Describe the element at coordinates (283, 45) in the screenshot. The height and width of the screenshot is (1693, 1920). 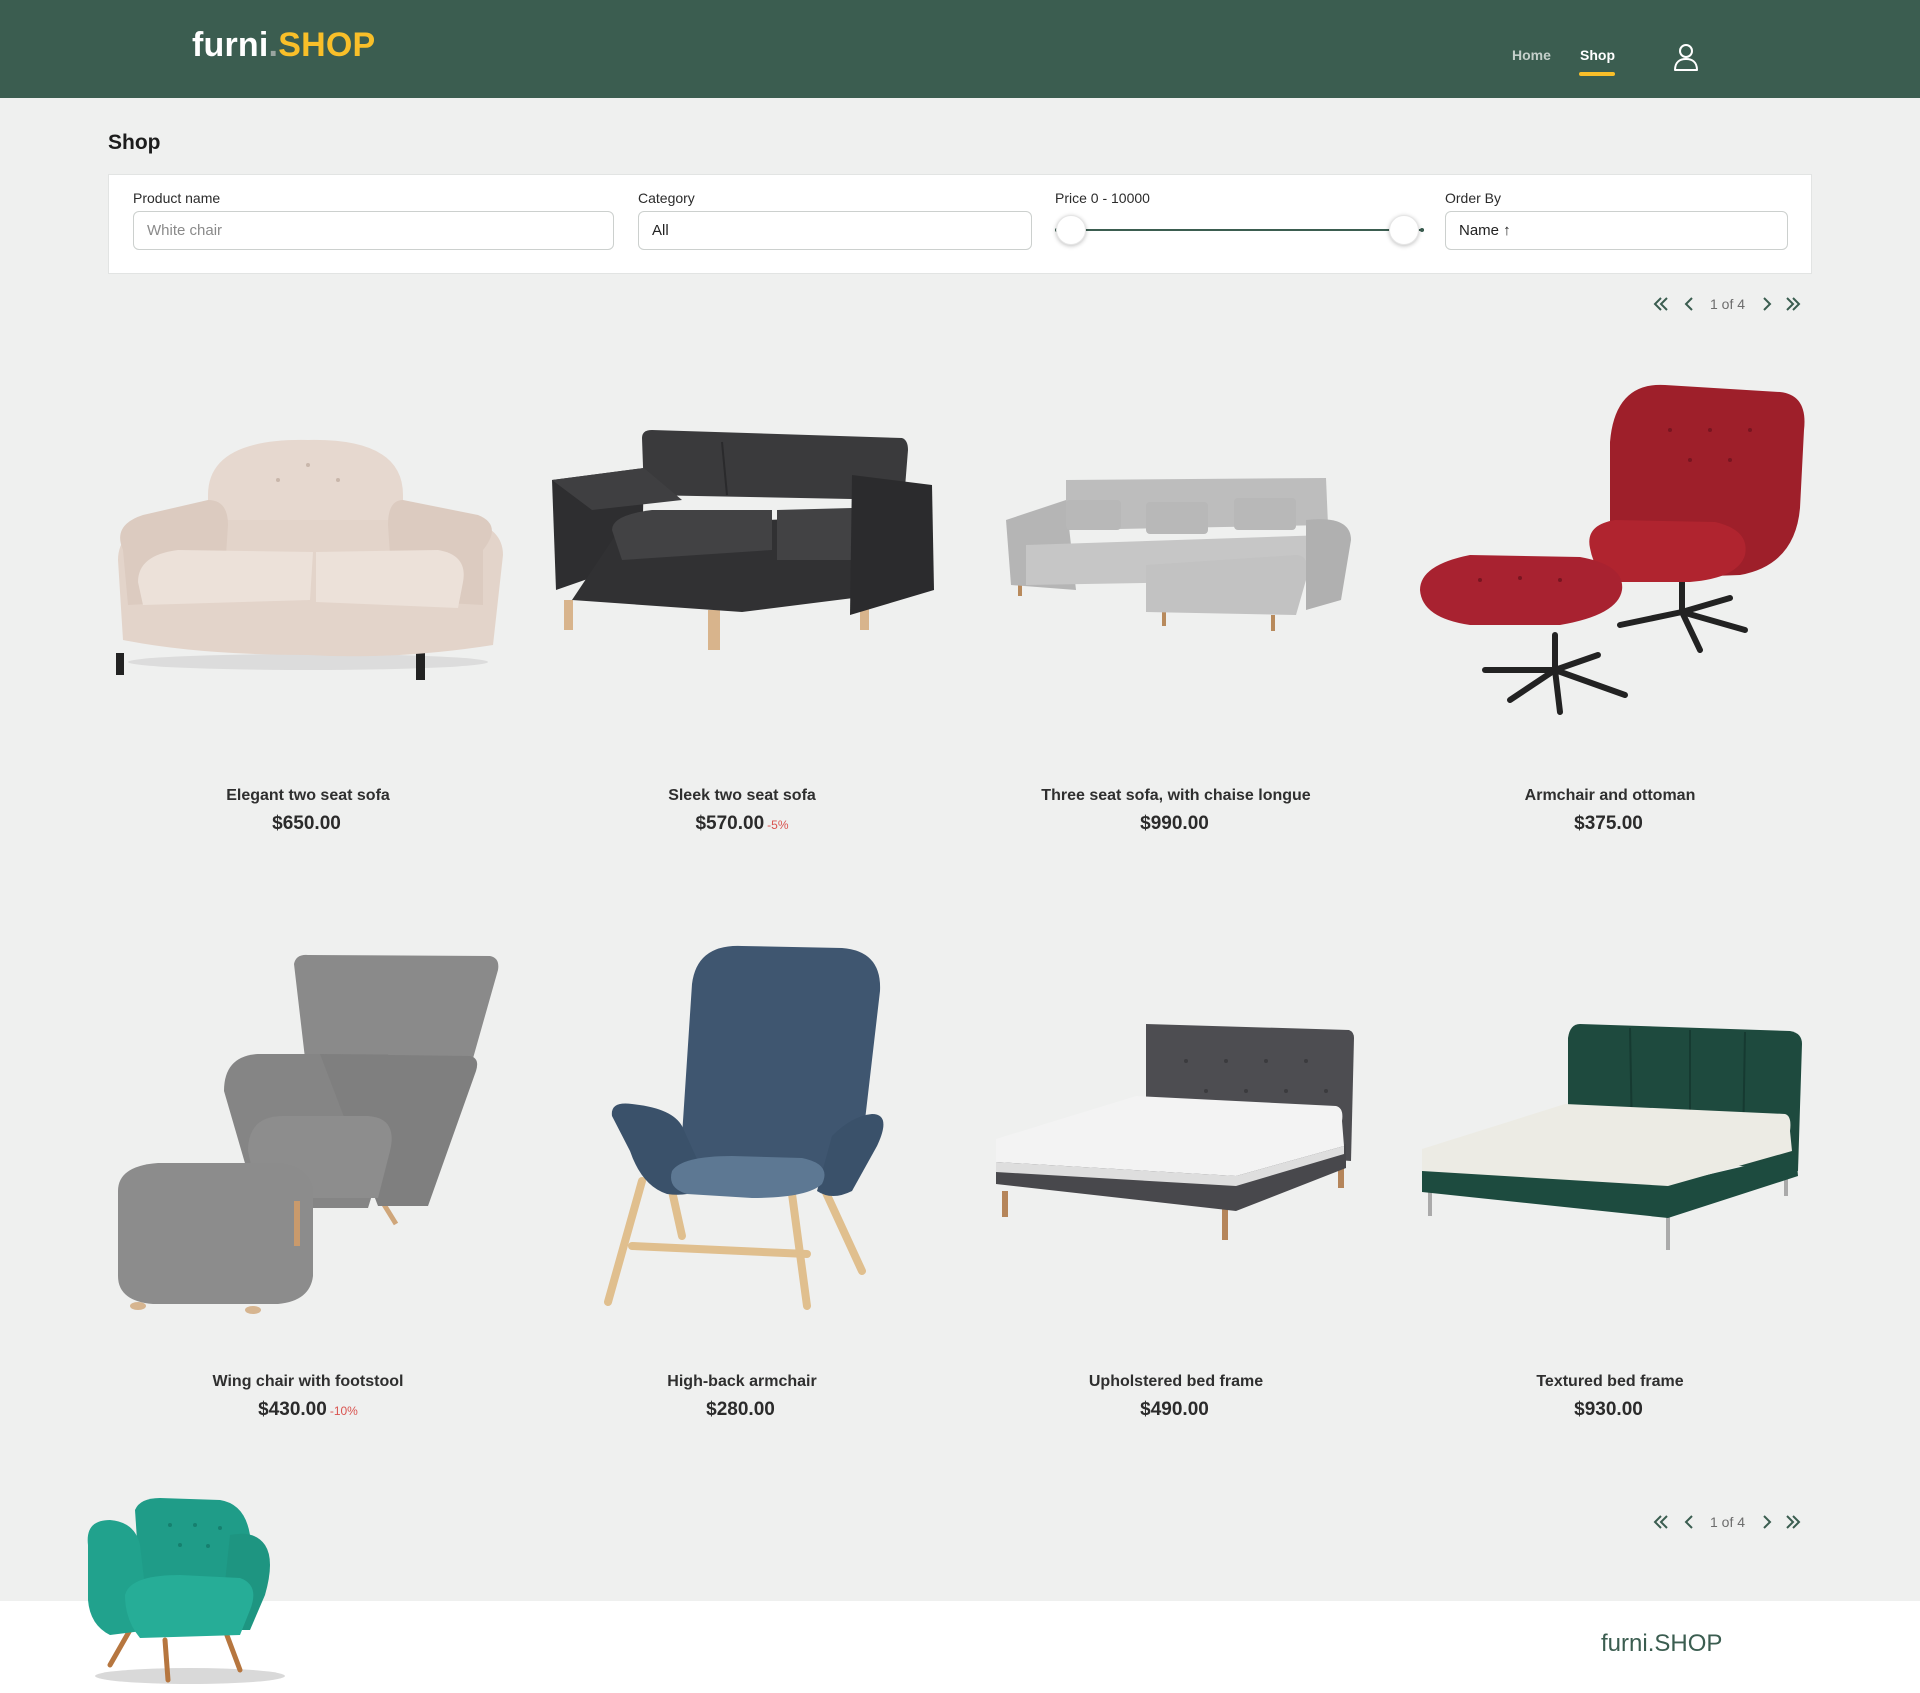
I see `brand-logo: furni.SHOP` at that location.